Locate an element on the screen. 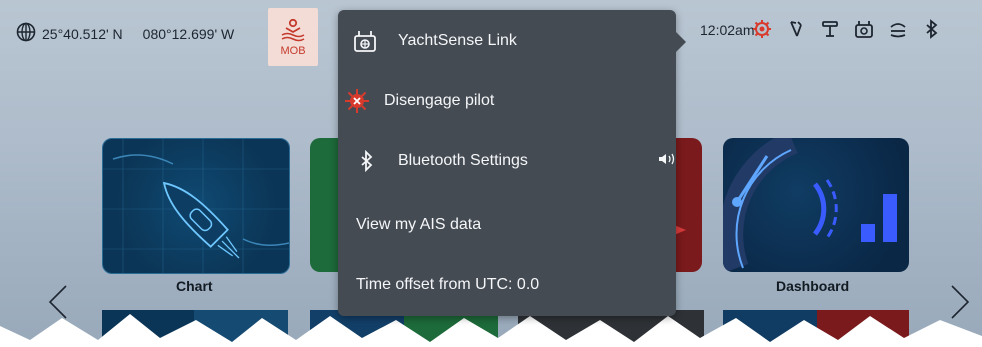 The width and height of the screenshot is (982, 347). menu-item-label: Disengage pilot is located at coordinates (439, 100).